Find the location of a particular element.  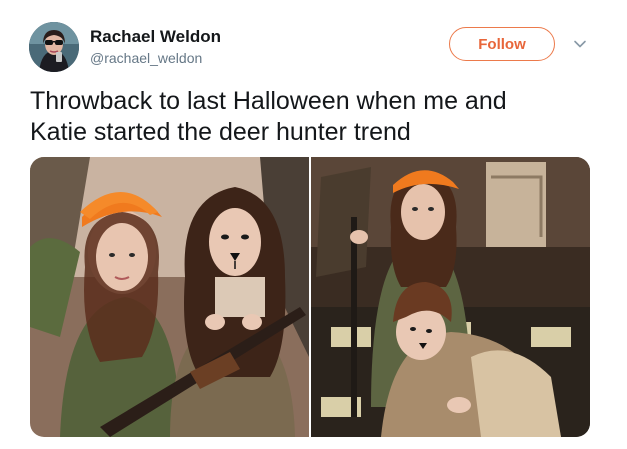

profile-photo-icon is located at coordinates (54, 47).